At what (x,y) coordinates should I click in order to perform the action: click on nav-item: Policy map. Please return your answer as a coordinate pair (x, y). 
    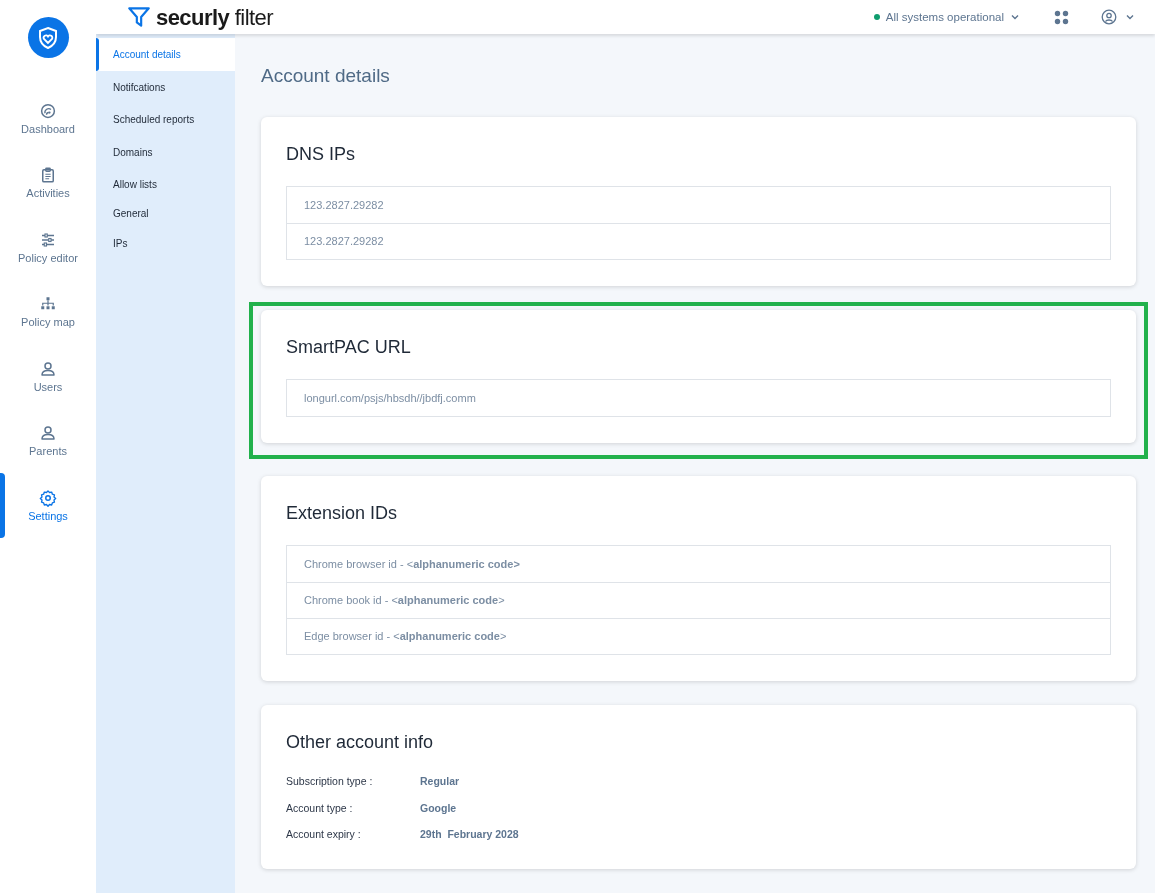
    Looking at the image, I should click on (48, 311).